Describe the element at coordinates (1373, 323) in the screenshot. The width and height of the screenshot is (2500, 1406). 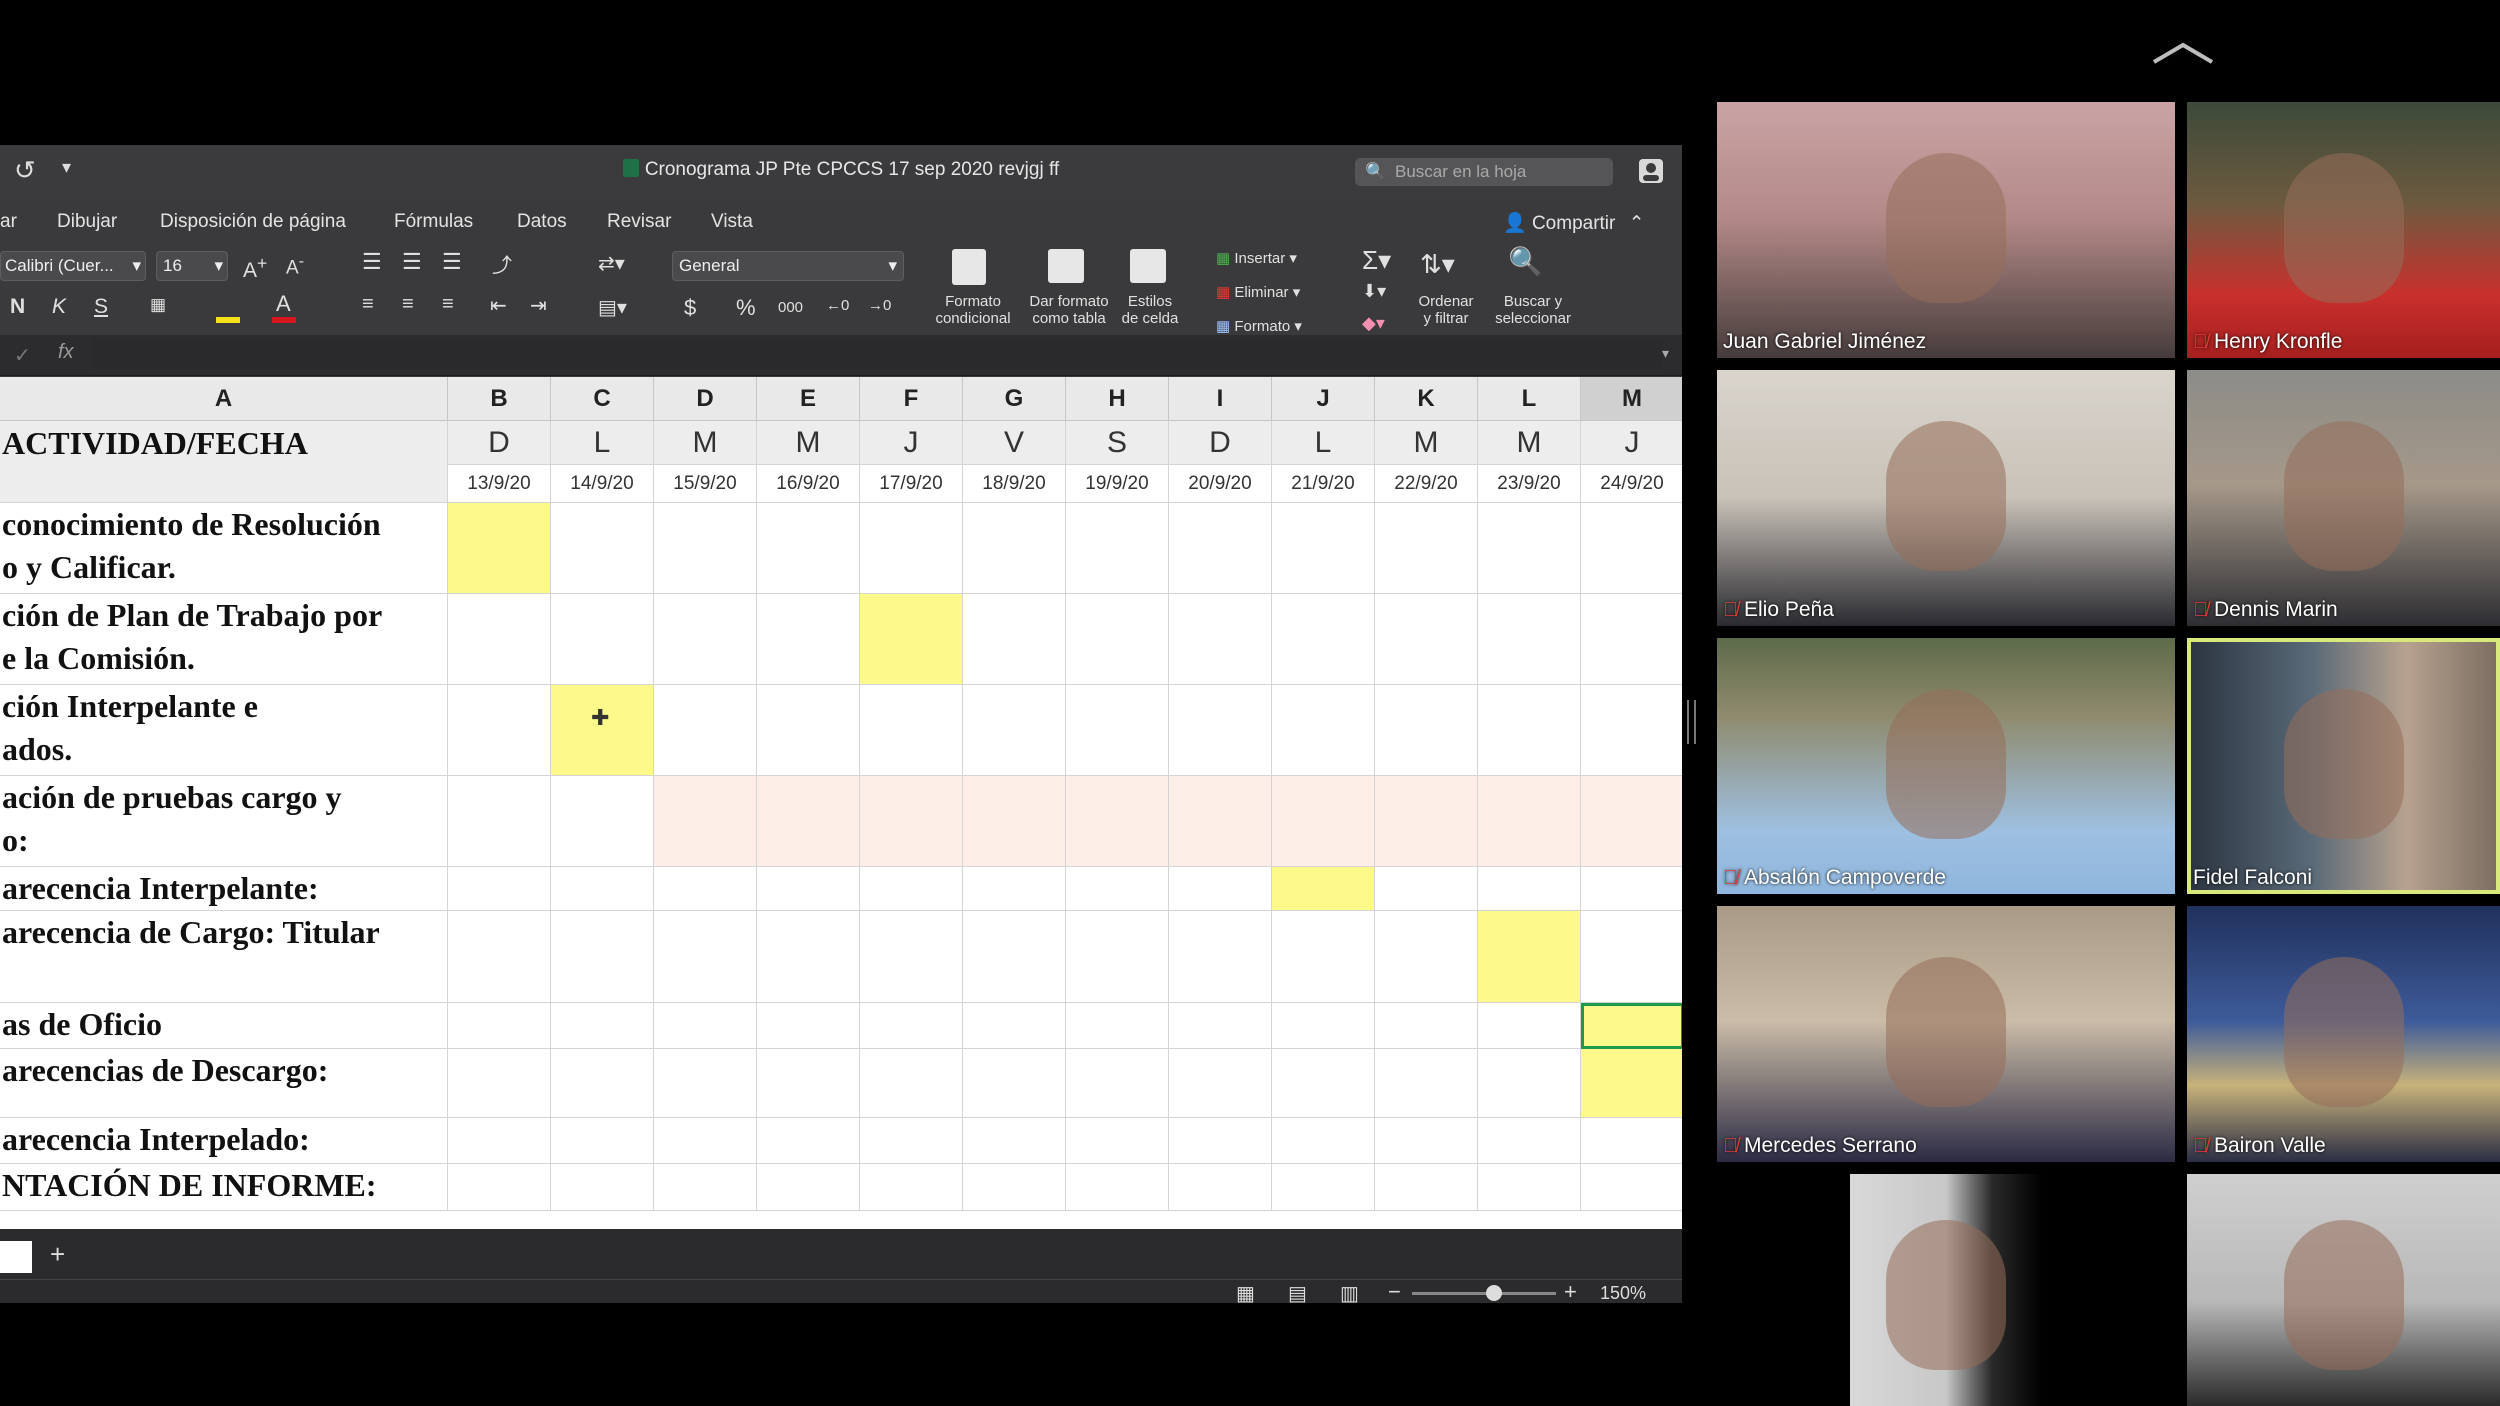
I see `clear-icon: ◆▾` at that location.